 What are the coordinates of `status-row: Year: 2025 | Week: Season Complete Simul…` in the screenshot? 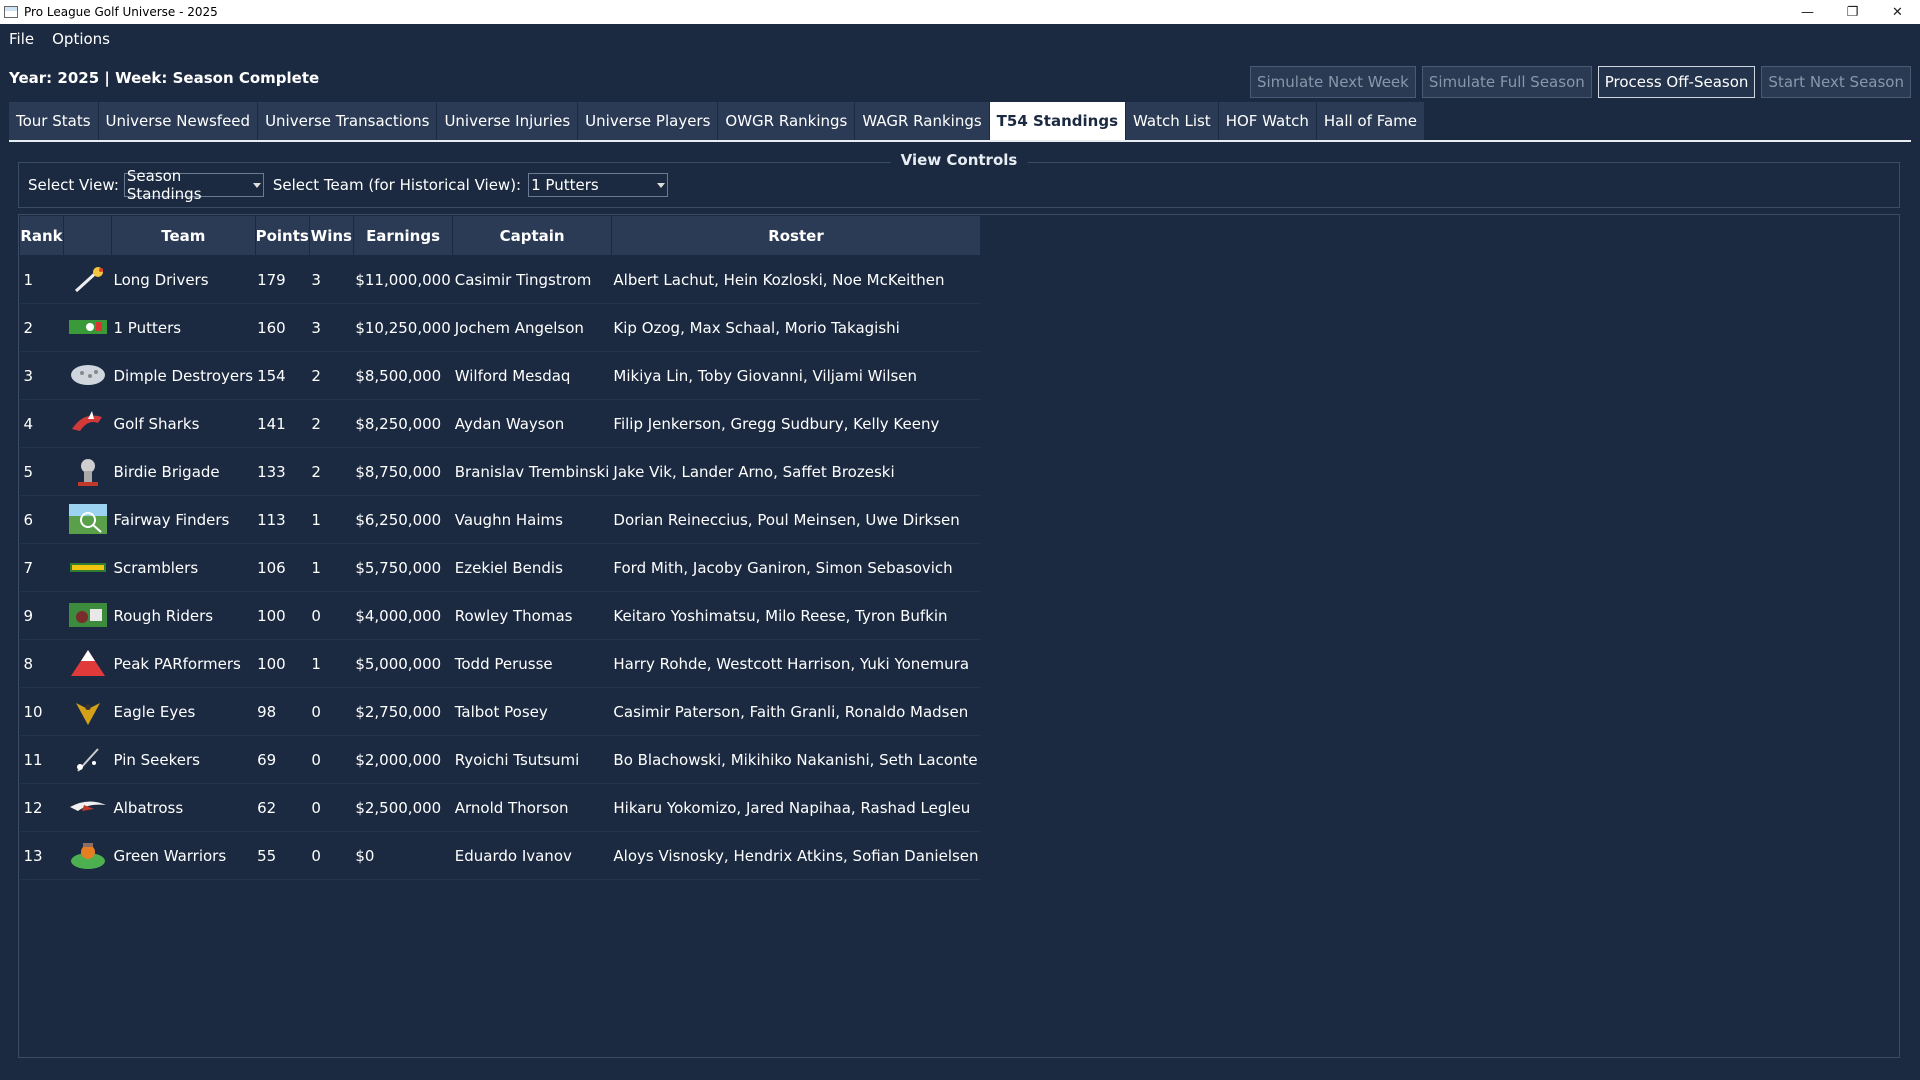 It's located at (960, 79).